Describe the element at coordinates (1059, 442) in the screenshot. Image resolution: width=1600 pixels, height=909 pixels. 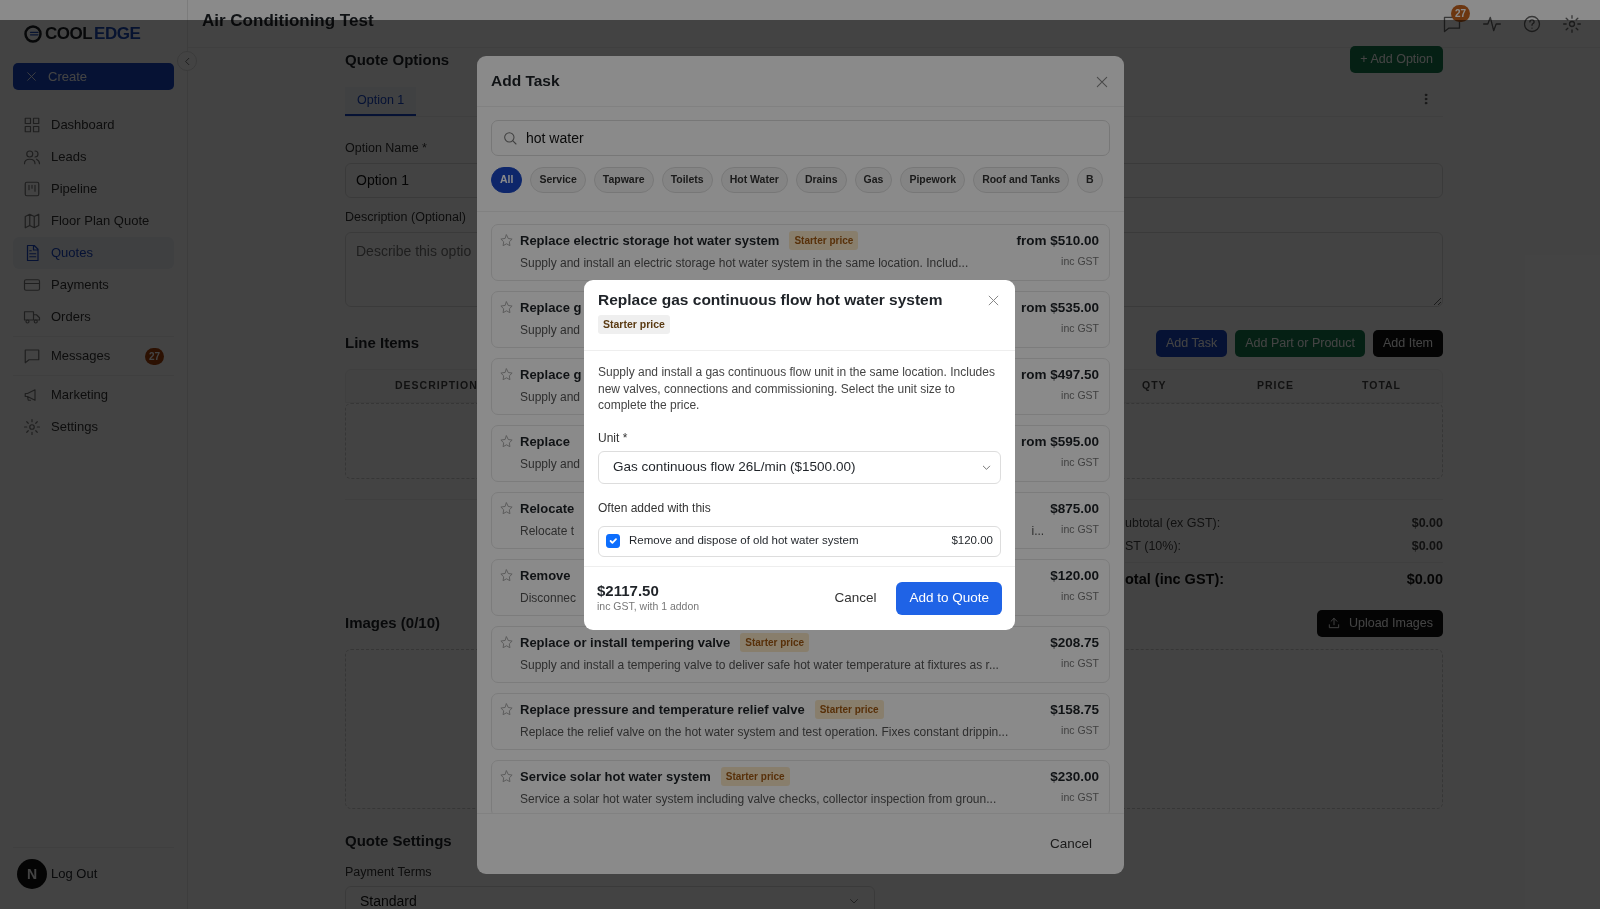
I see `task-price: rom $595.00` at that location.